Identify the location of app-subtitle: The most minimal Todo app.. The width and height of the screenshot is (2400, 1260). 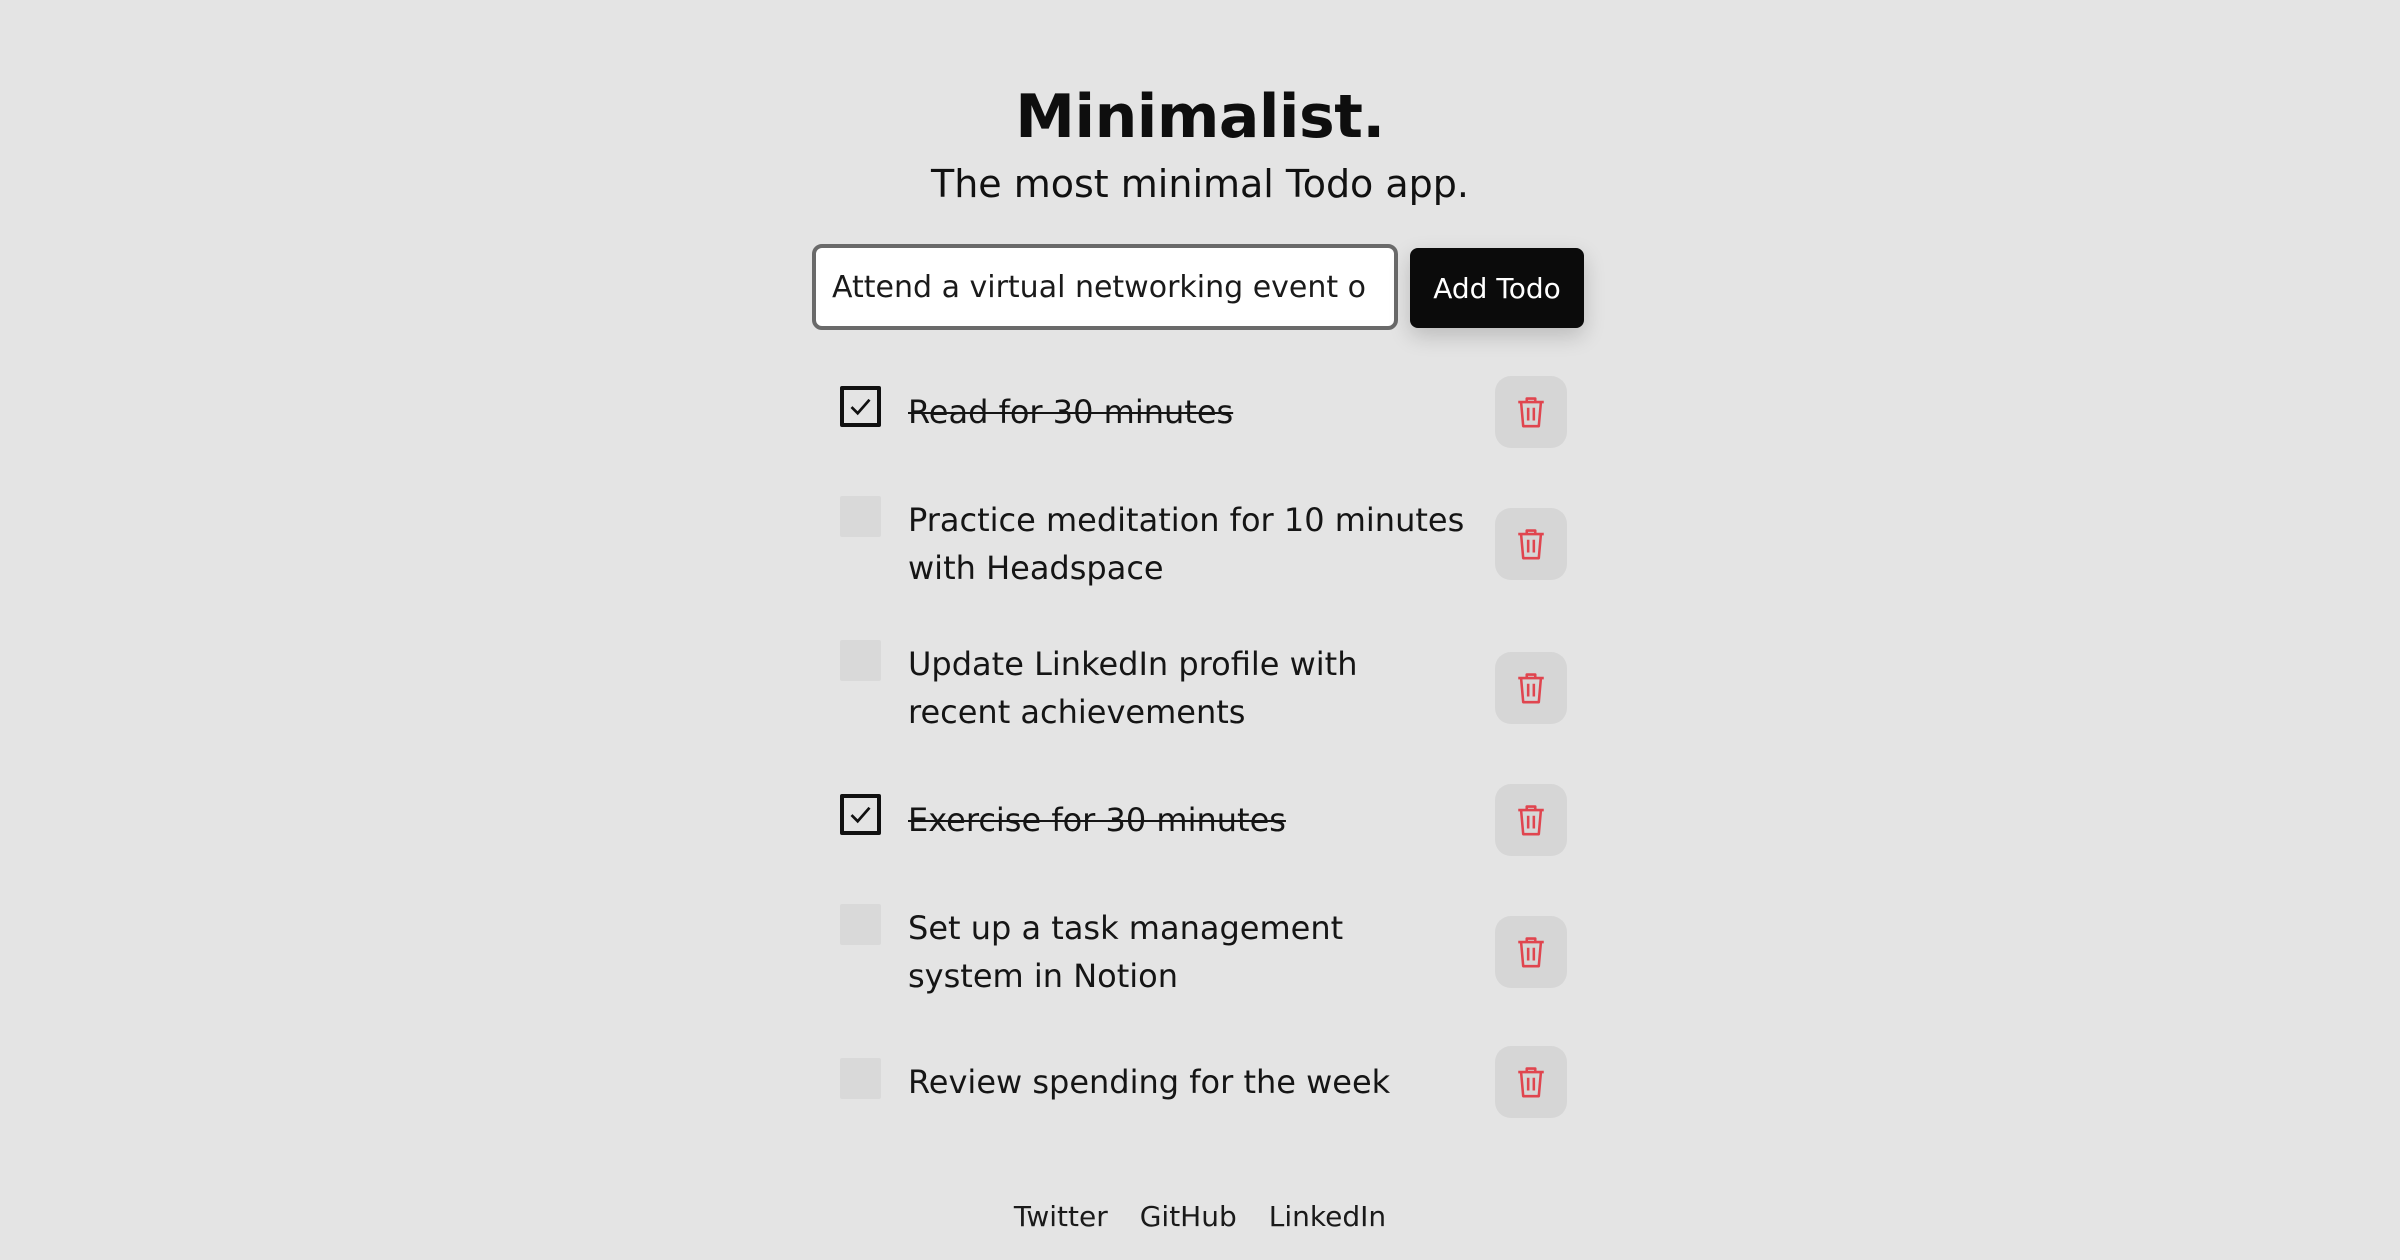
(1199, 184).